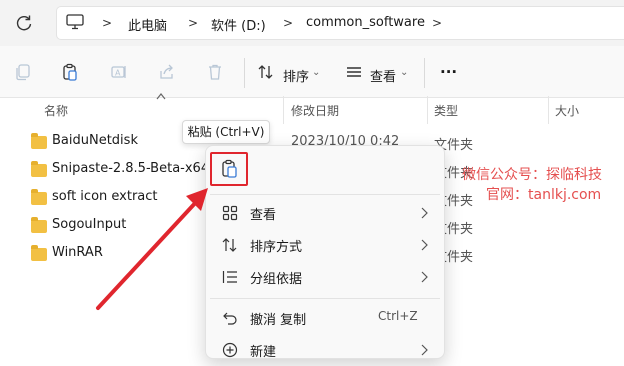 Image resolution: width=624 pixels, height=366 pixels. I want to click on rename-icon: A, so click(119, 72).